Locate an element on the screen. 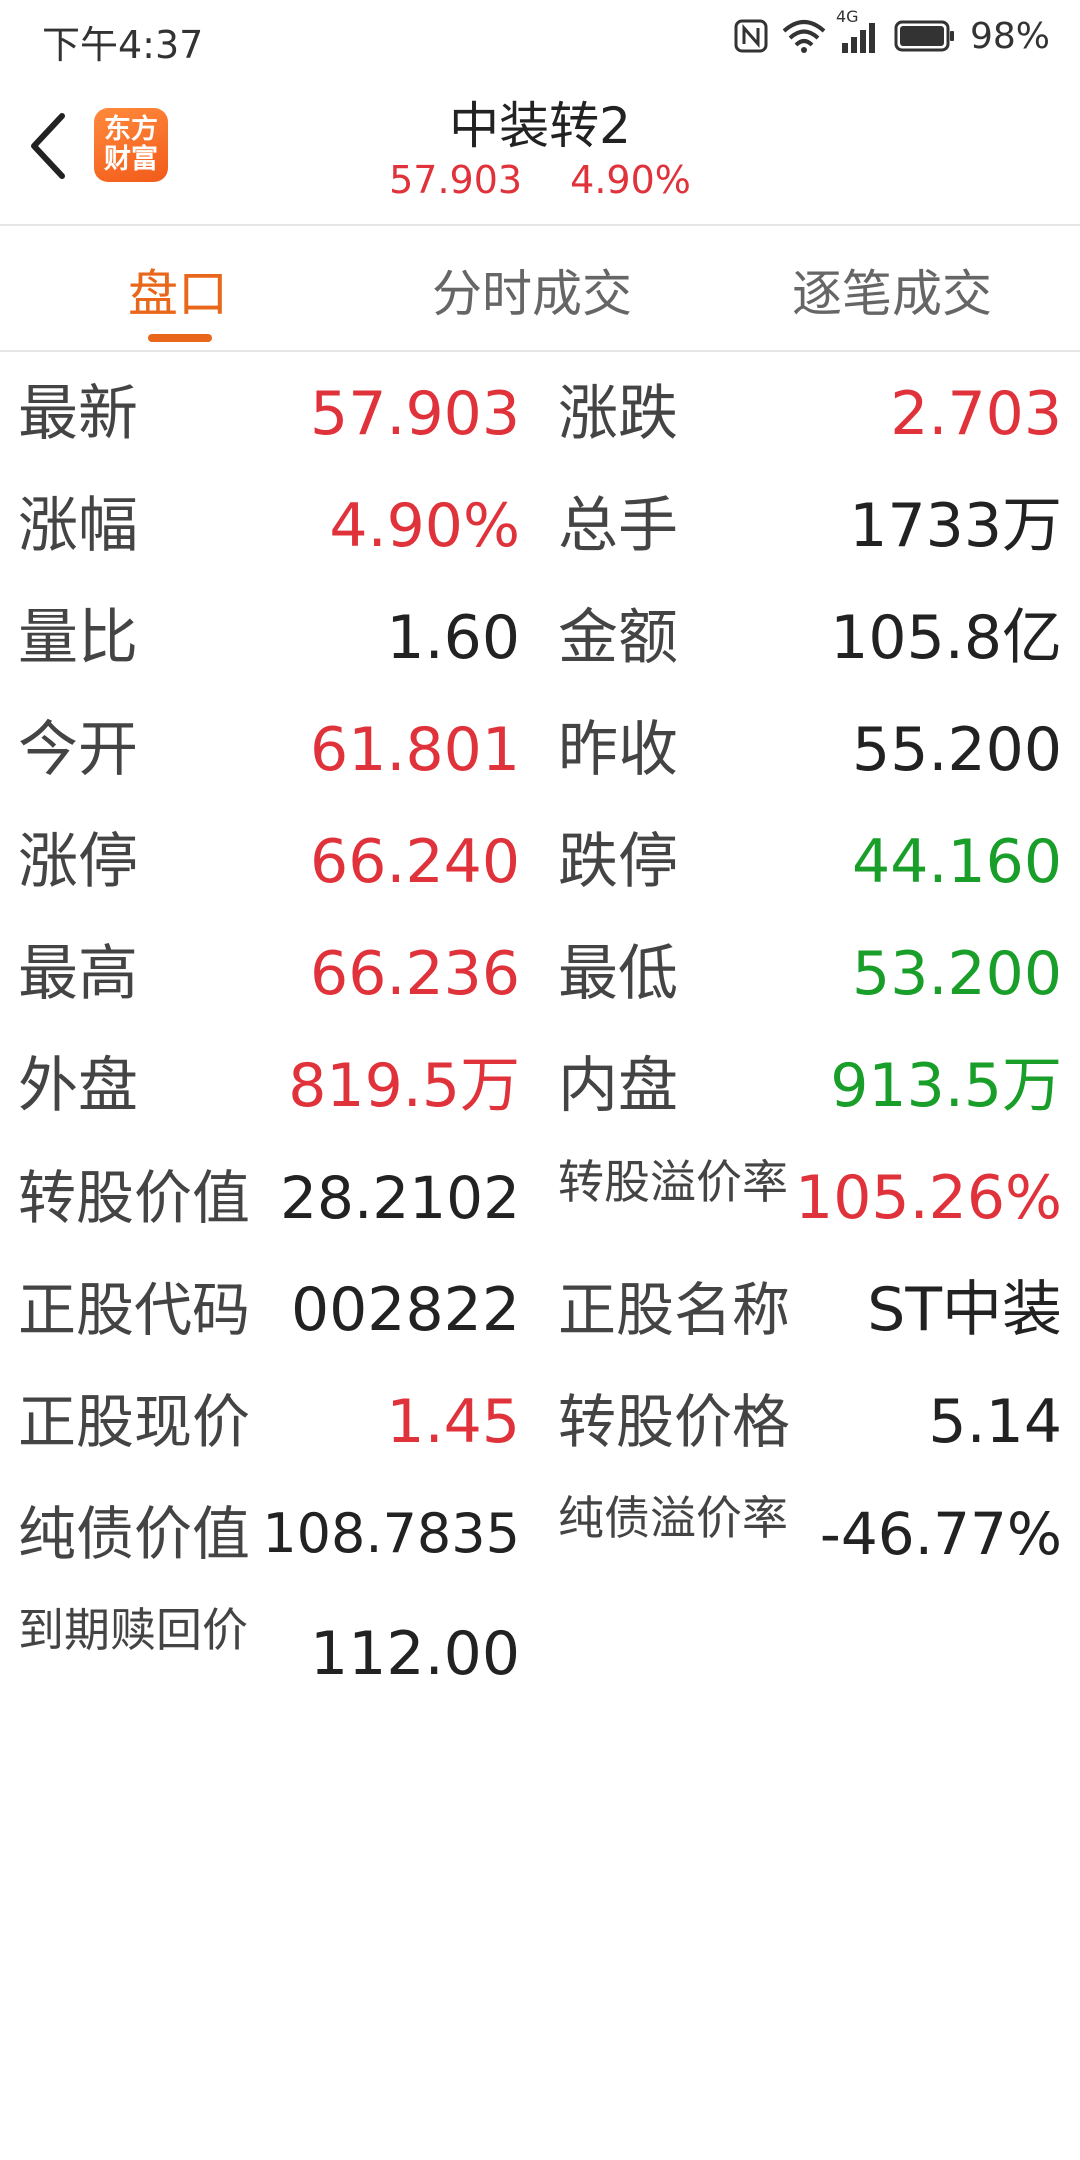 Image resolution: width=1080 pixels, height=2160 pixels. header: 东方 财富 中装转2 57.903 4.90% is located at coordinates (540, 149).